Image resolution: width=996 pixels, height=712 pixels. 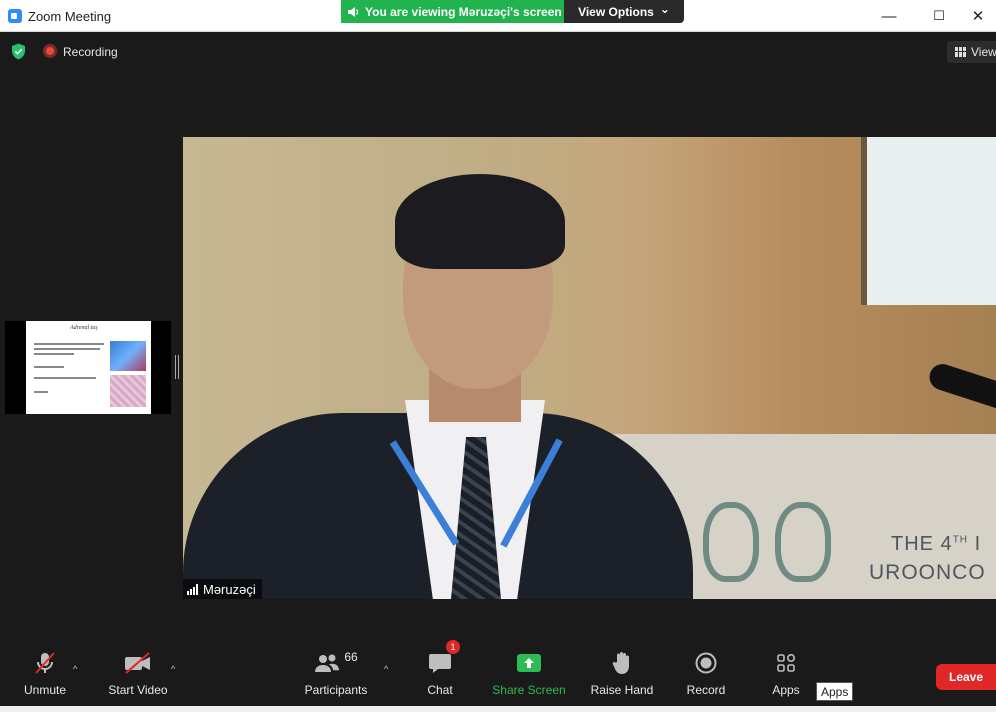 I want to click on chat-button: 1 Chat, so click(x=441, y=672).